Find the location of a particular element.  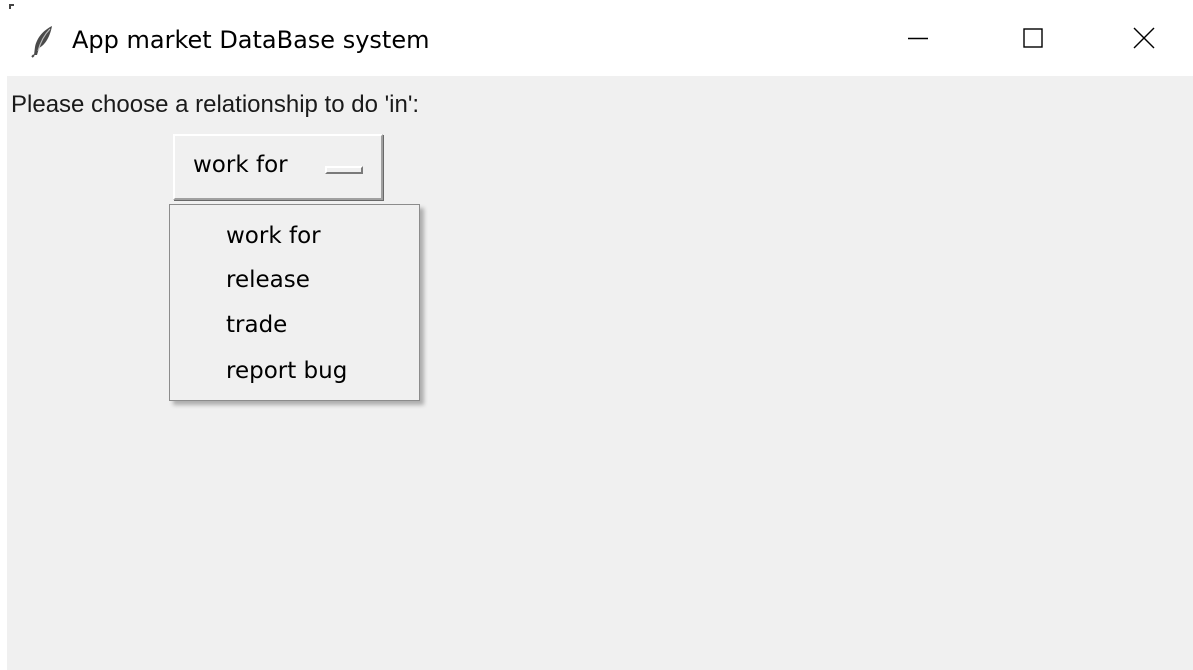

selected-option-label: work for is located at coordinates (240, 165).